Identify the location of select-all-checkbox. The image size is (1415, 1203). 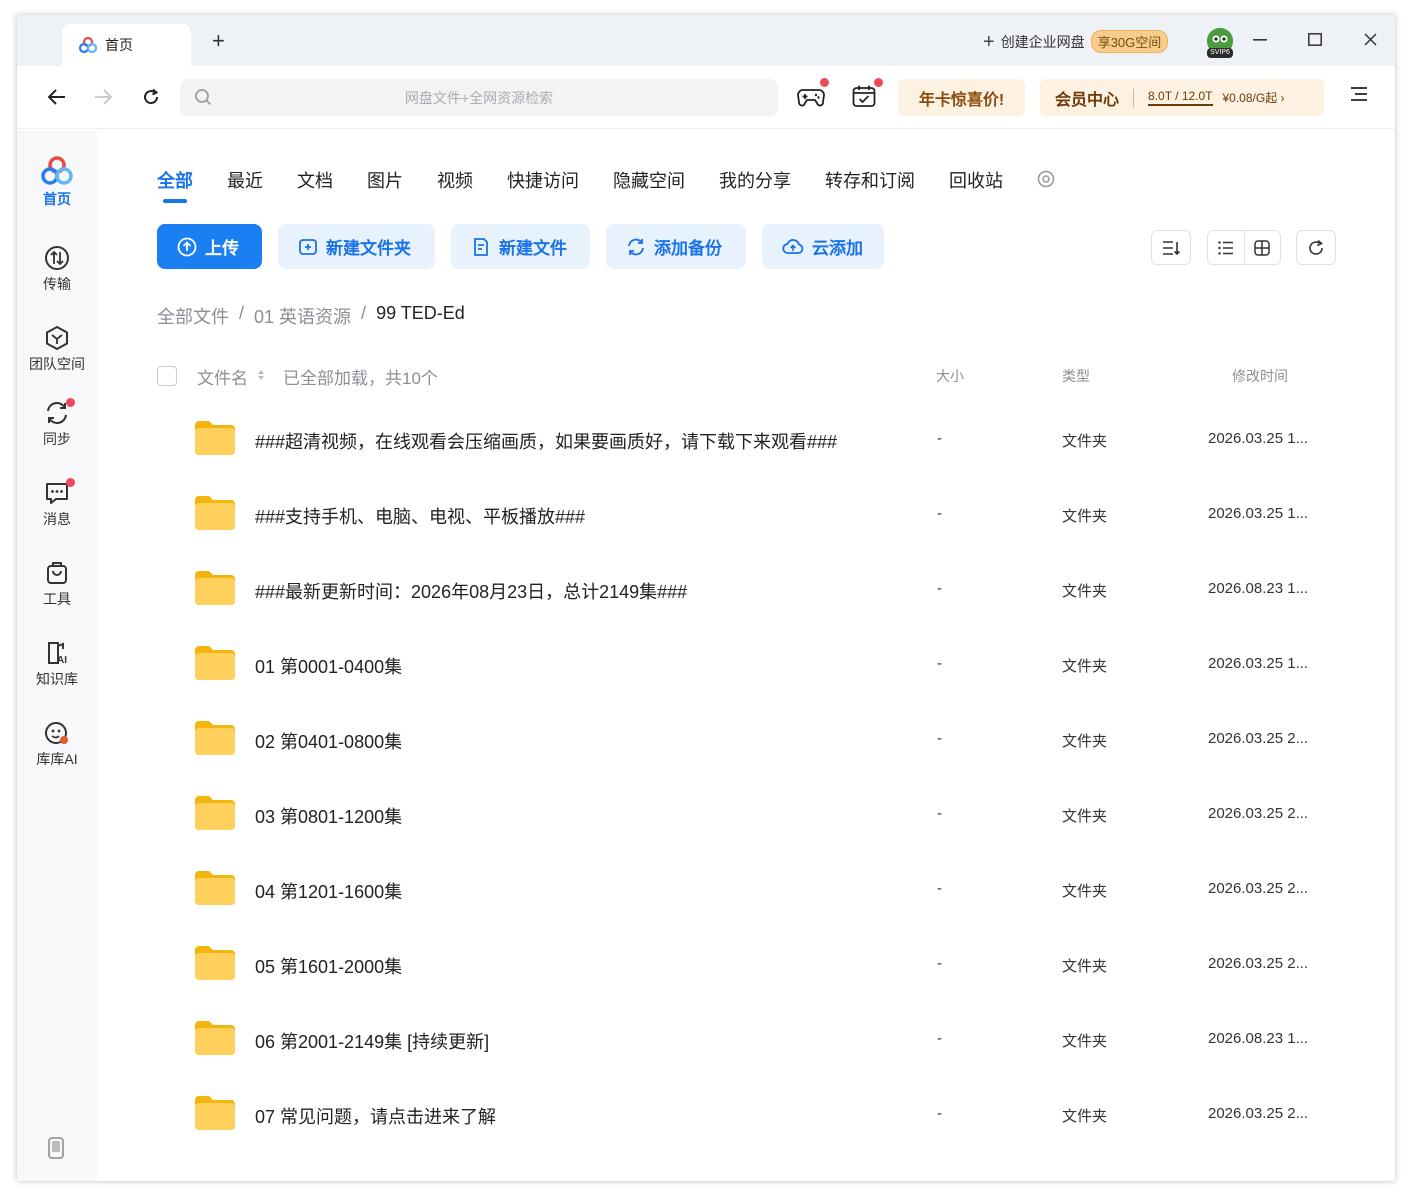
(167, 376).